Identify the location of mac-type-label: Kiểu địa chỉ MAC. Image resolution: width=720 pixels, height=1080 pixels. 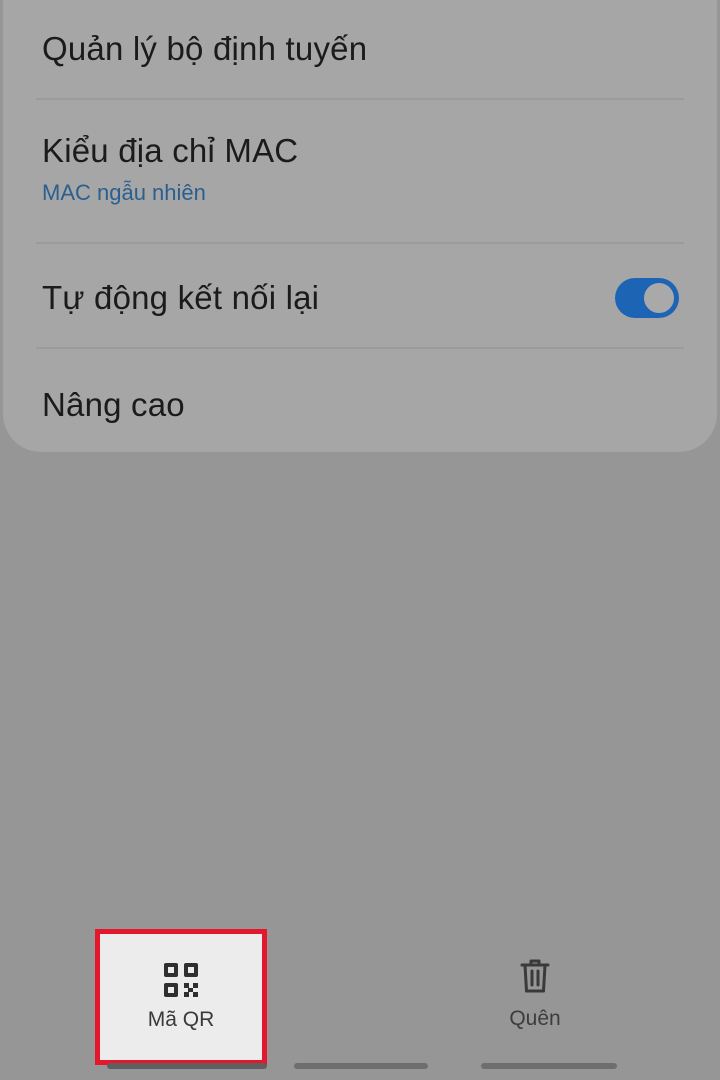
(170, 150).